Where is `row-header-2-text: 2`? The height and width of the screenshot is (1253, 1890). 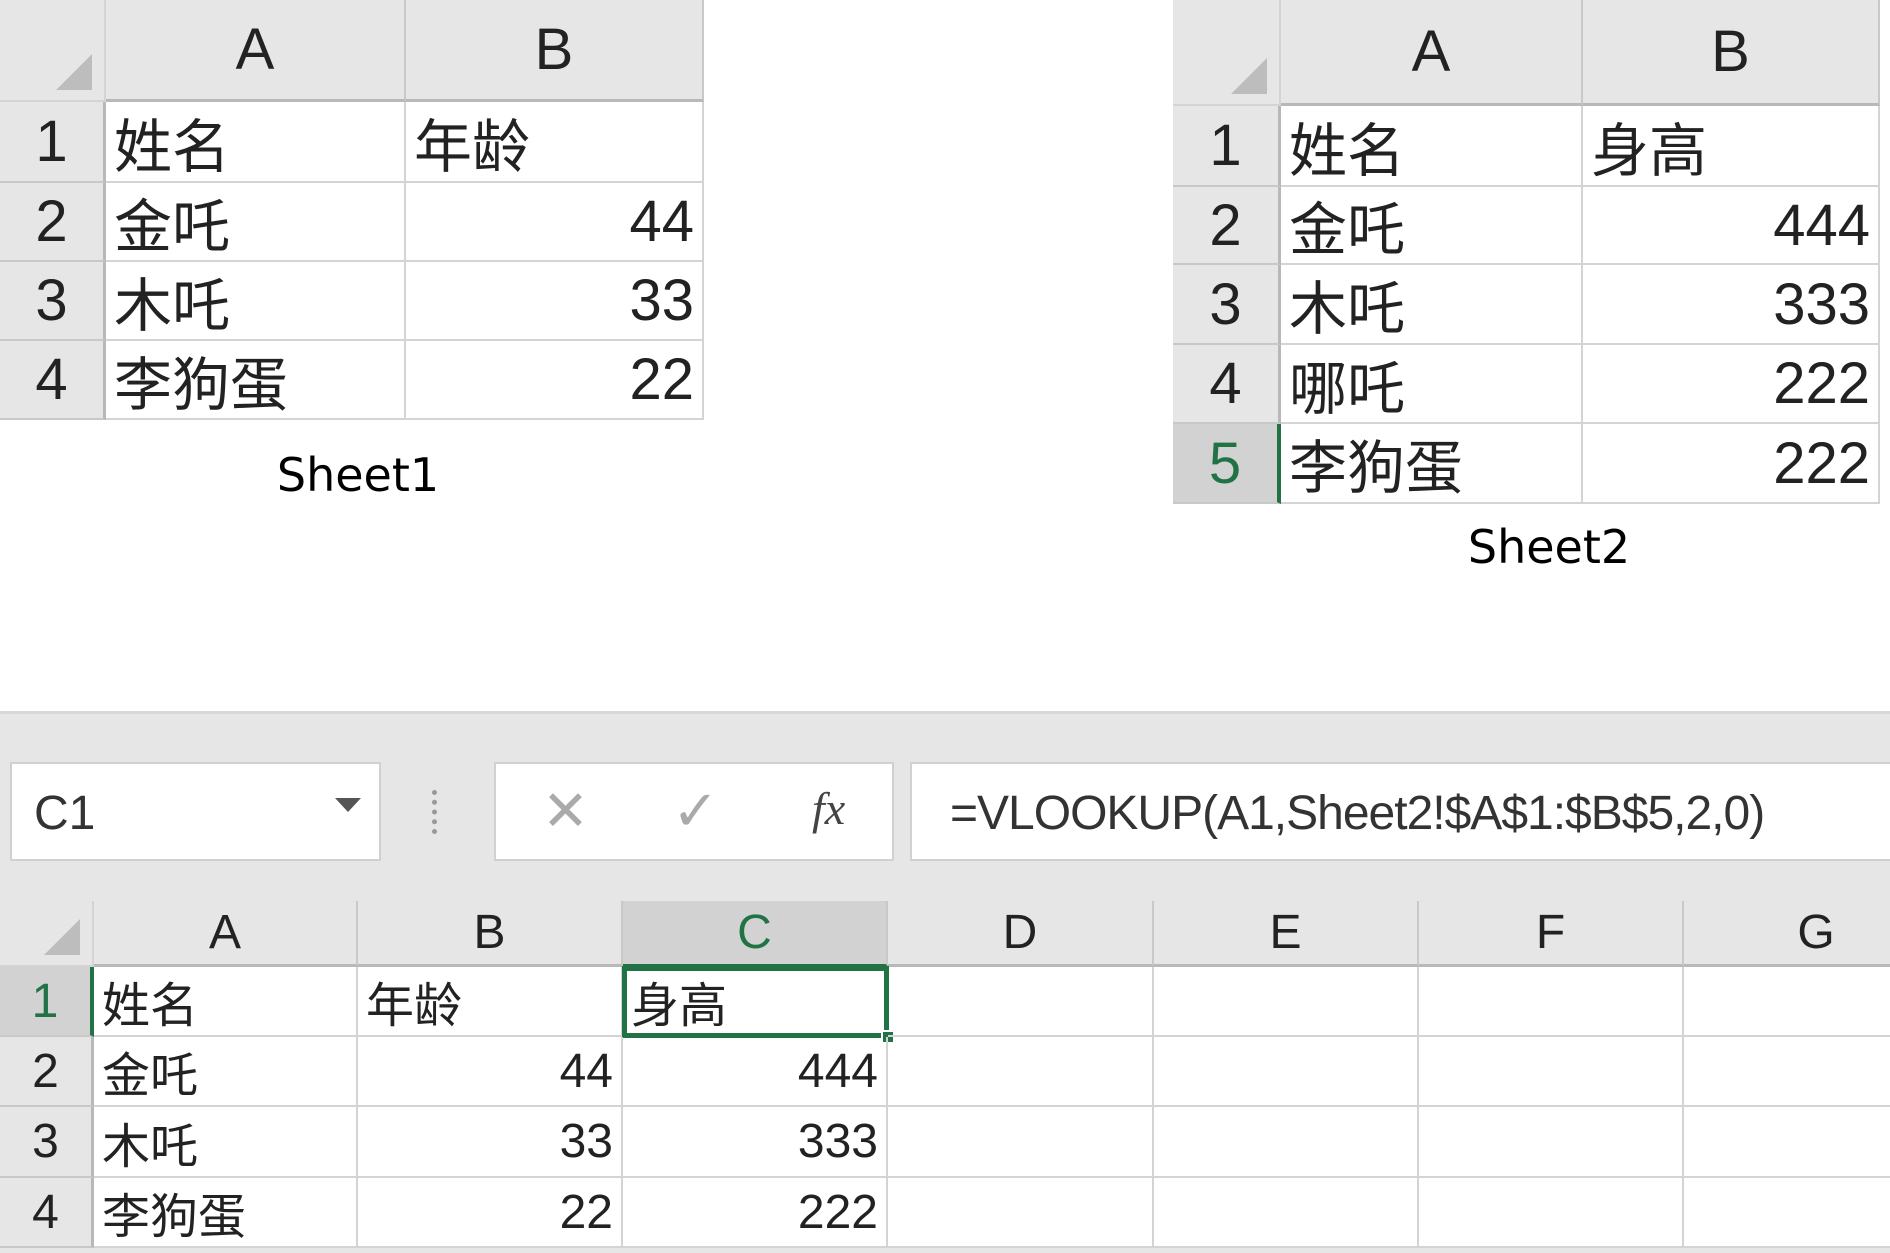 row-header-2-text: 2 is located at coordinates (45, 1071).